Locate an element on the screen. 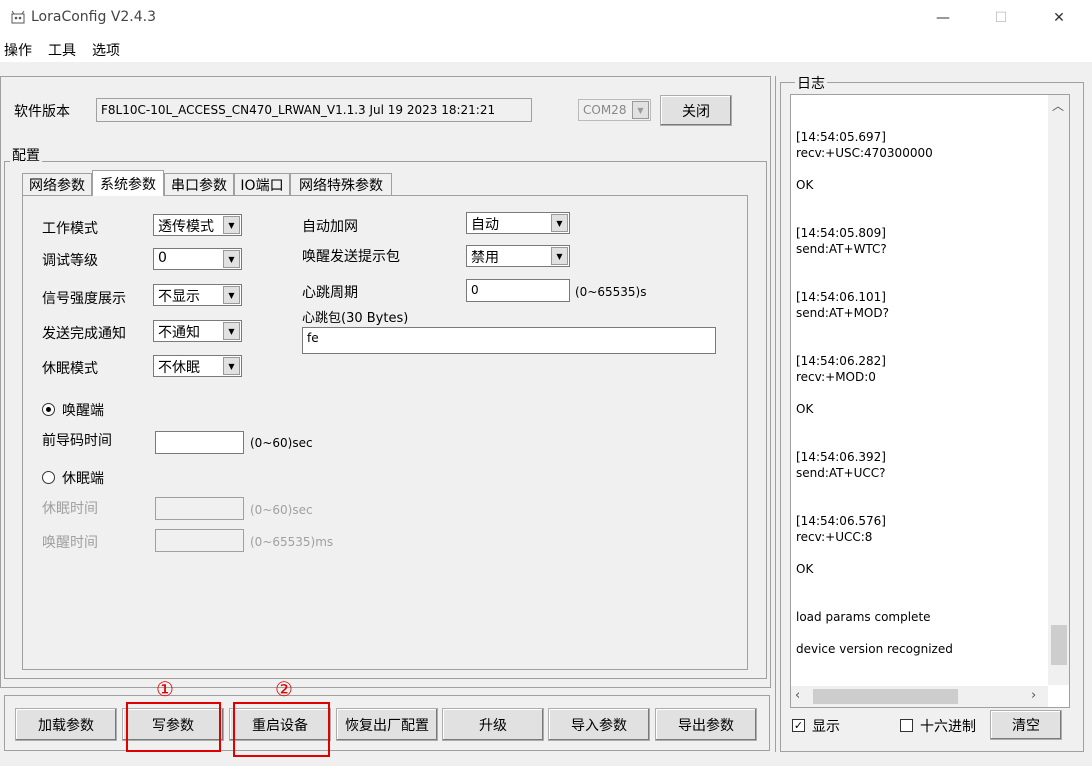 This screenshot has height=766, width=1092. log-line: load params complete is located at coordinates (863, 617).